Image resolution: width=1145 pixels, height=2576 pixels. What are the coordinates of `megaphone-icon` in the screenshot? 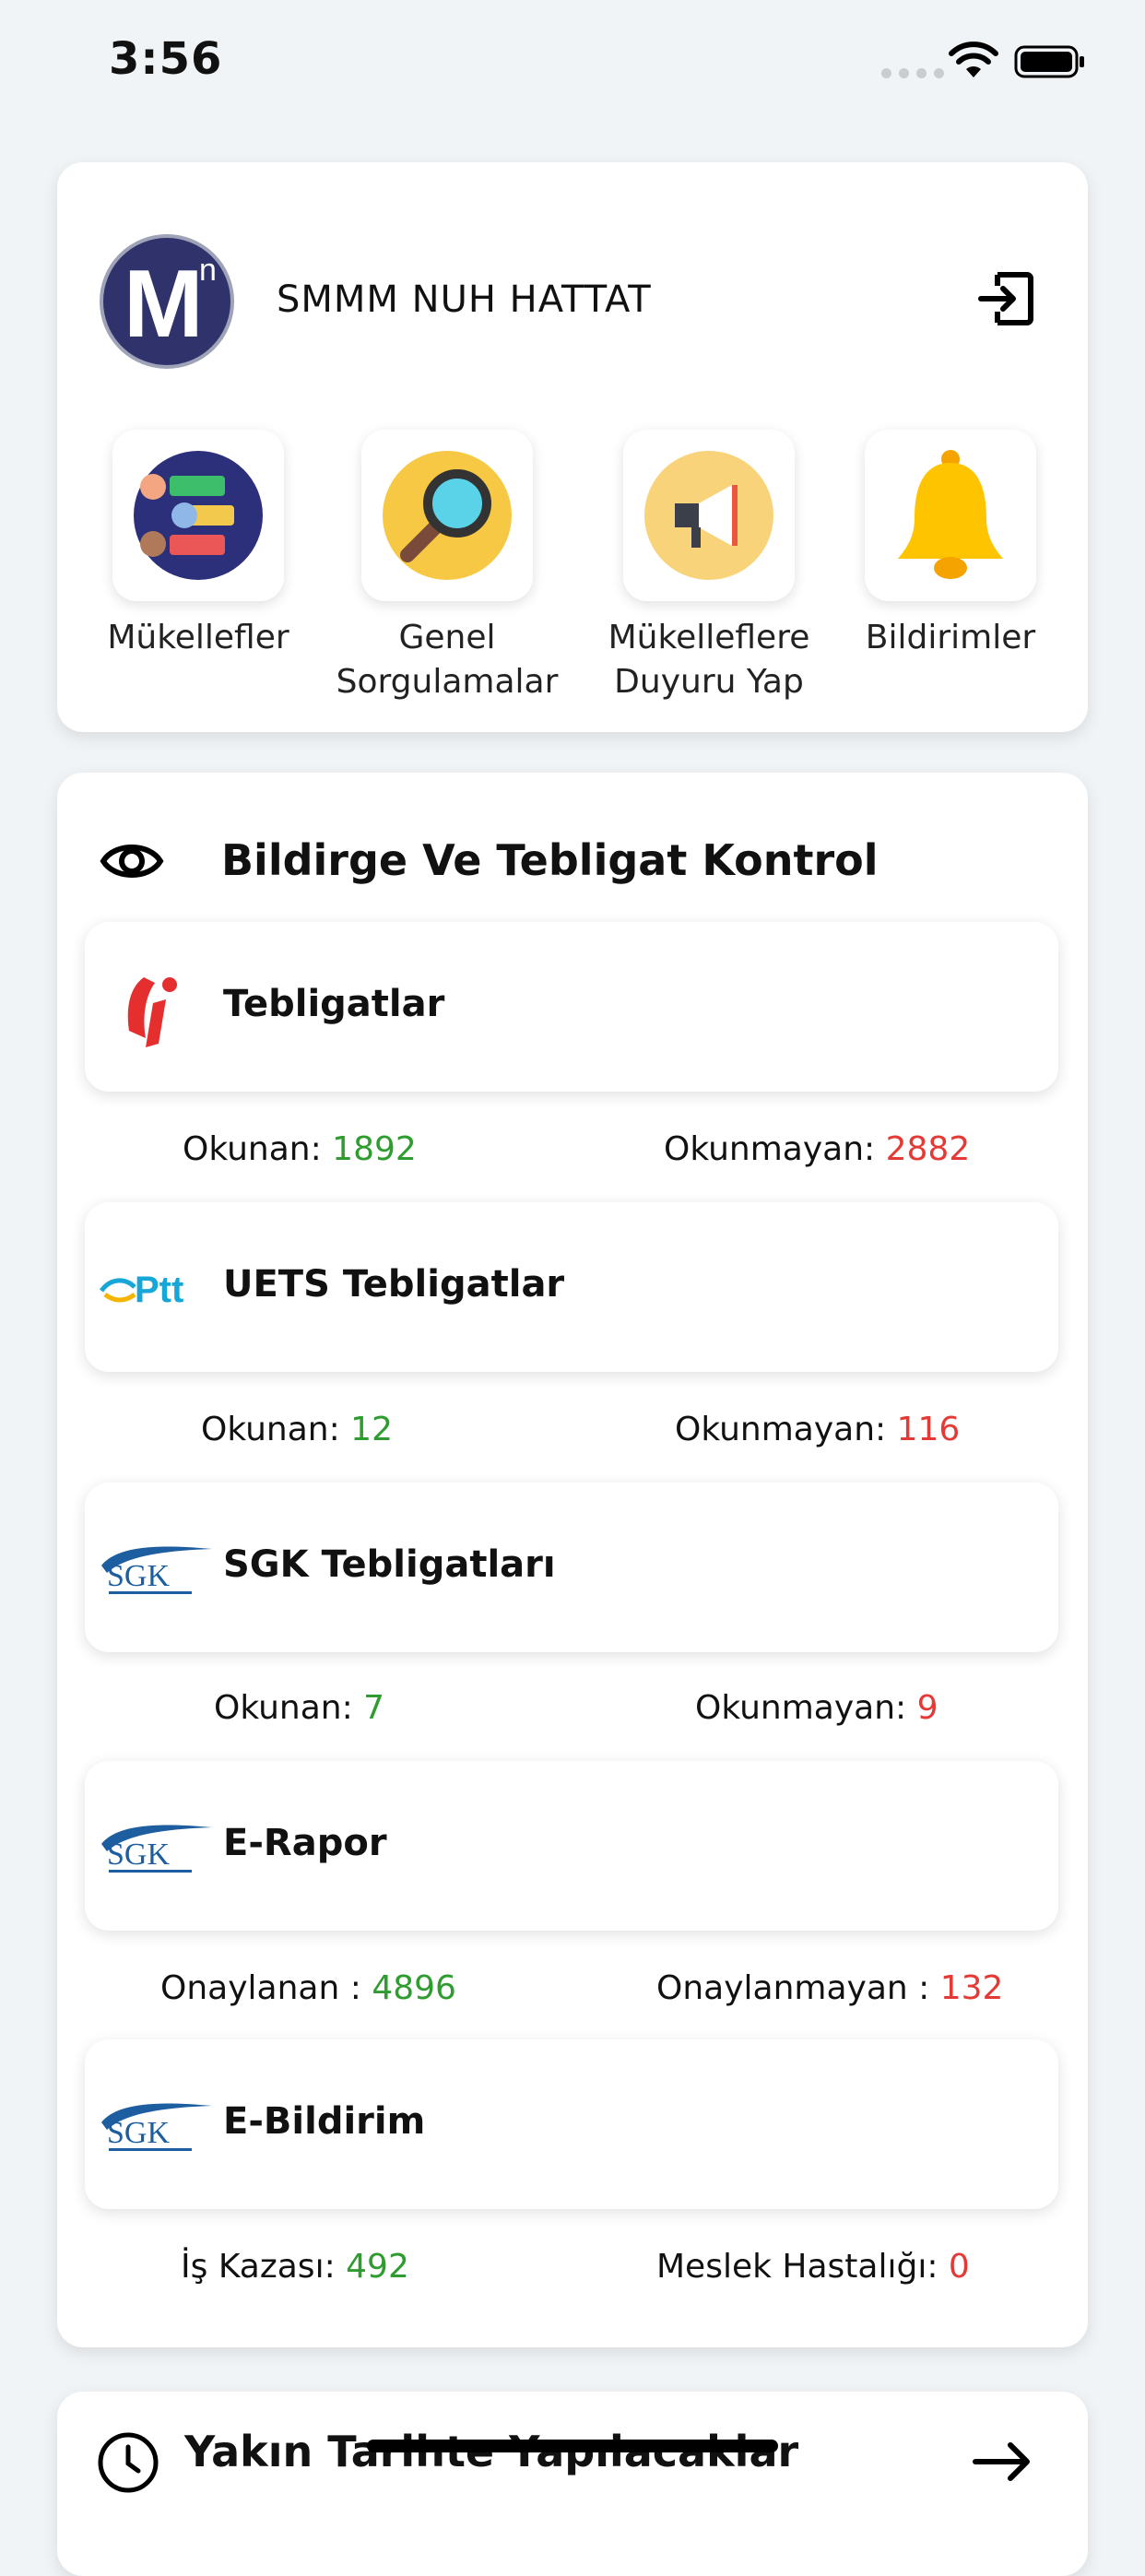 It's located at (708, 515).